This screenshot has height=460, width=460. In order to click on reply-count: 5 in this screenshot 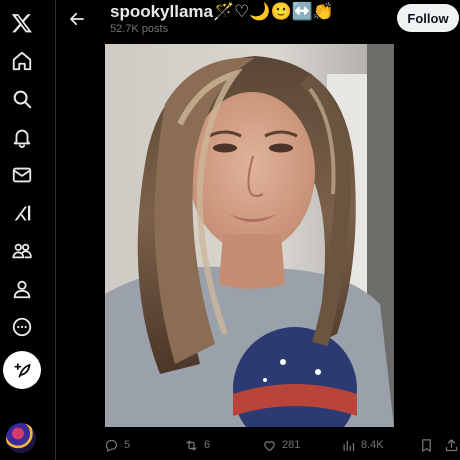, I will do `click(127, 445)`.